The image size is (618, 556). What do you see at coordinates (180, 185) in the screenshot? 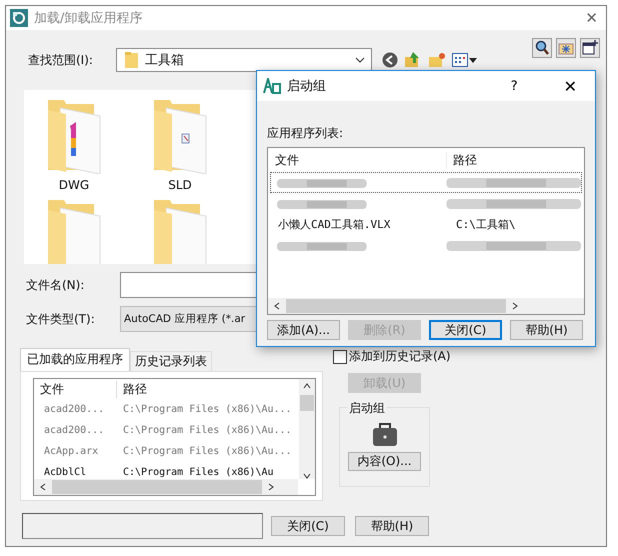
I see `folder-label: SLD` at bounding box center [180, 185].